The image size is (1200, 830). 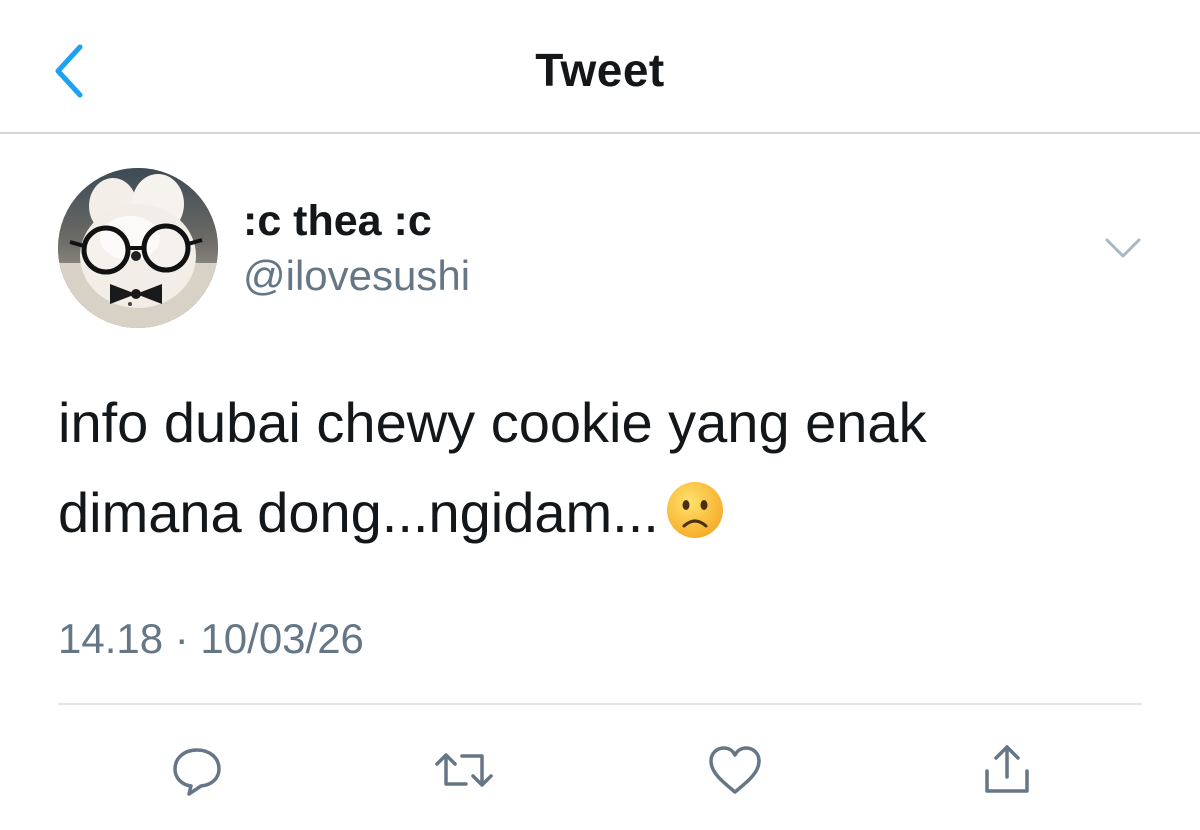 I want to click on chevron-down-icon, so click(x=1123, y=248).